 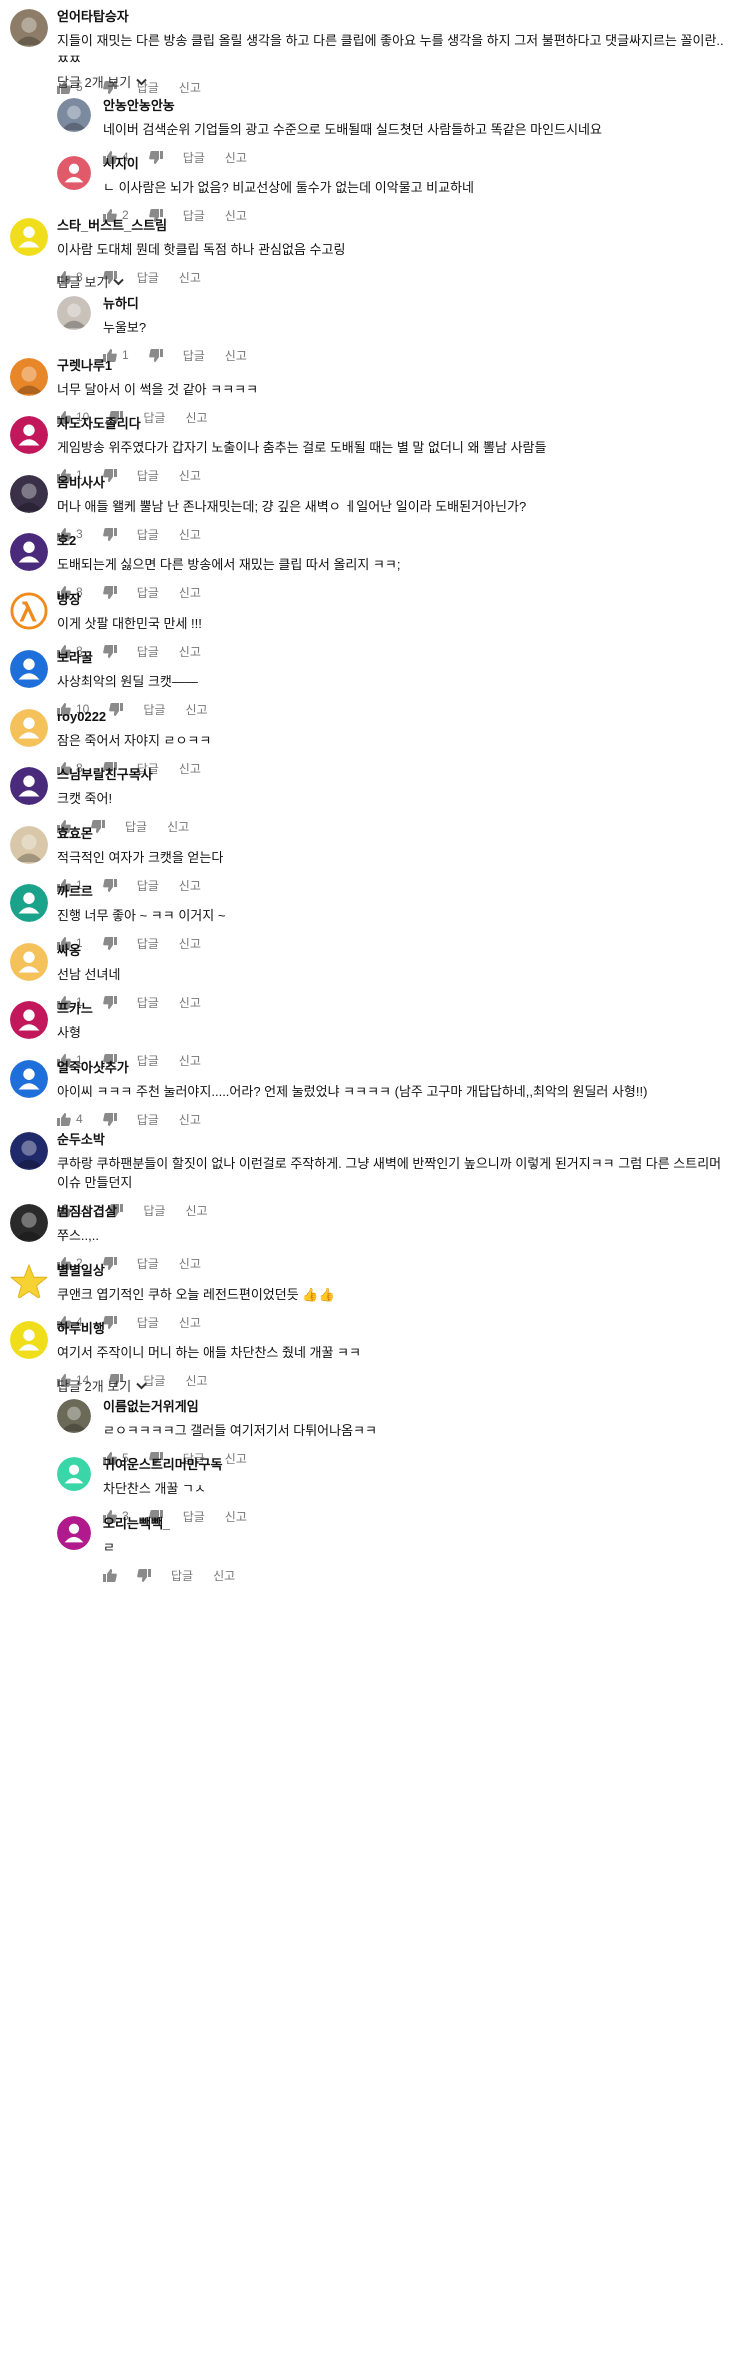 I want to click on comment-text: 쿠앤크 엽기적인 쿠하 오늘 레전드편이었던듯 👍👍, so click(x=196, y=1294).